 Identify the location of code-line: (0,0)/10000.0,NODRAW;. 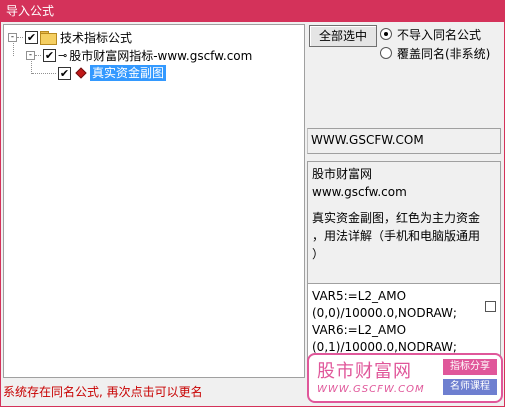
(384, 313).